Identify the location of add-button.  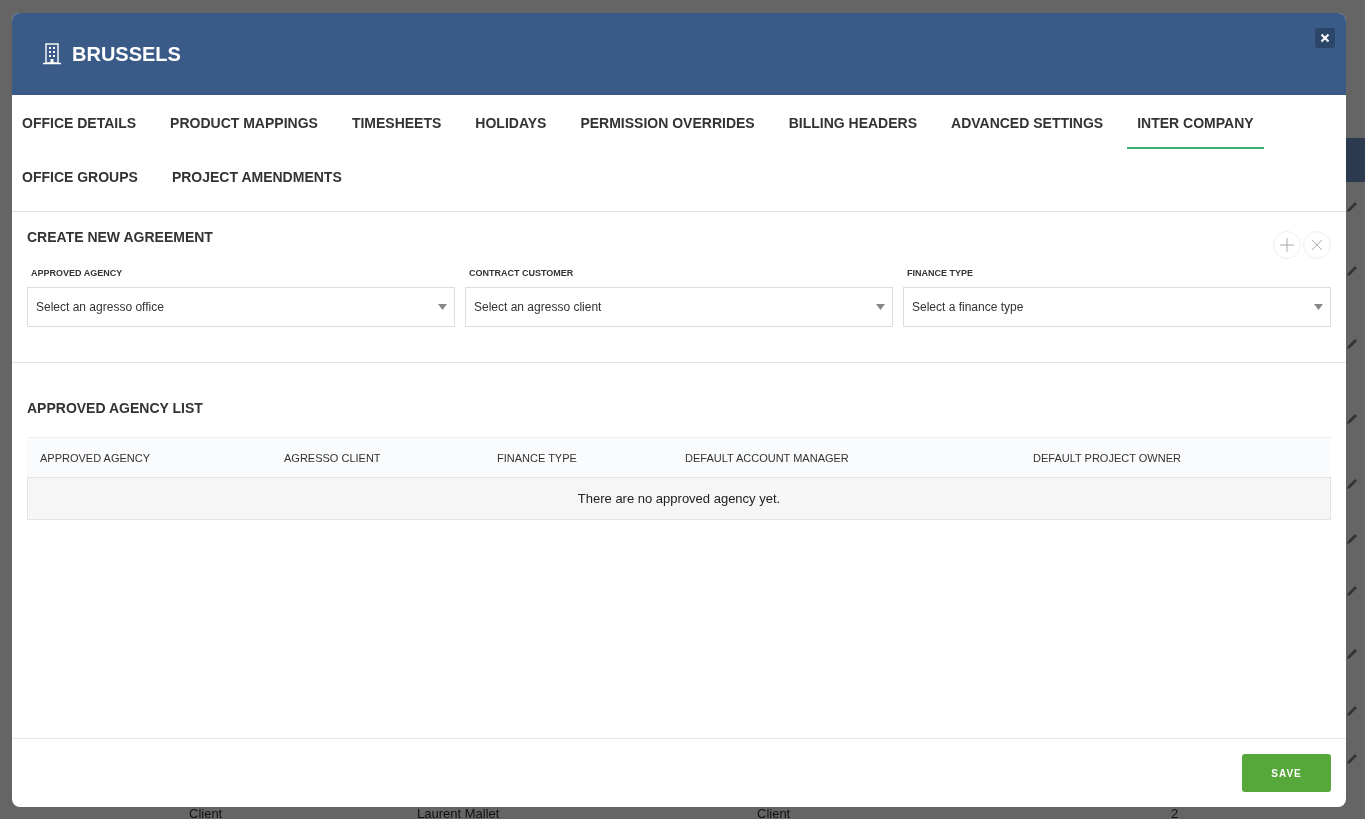
(1287, 245).